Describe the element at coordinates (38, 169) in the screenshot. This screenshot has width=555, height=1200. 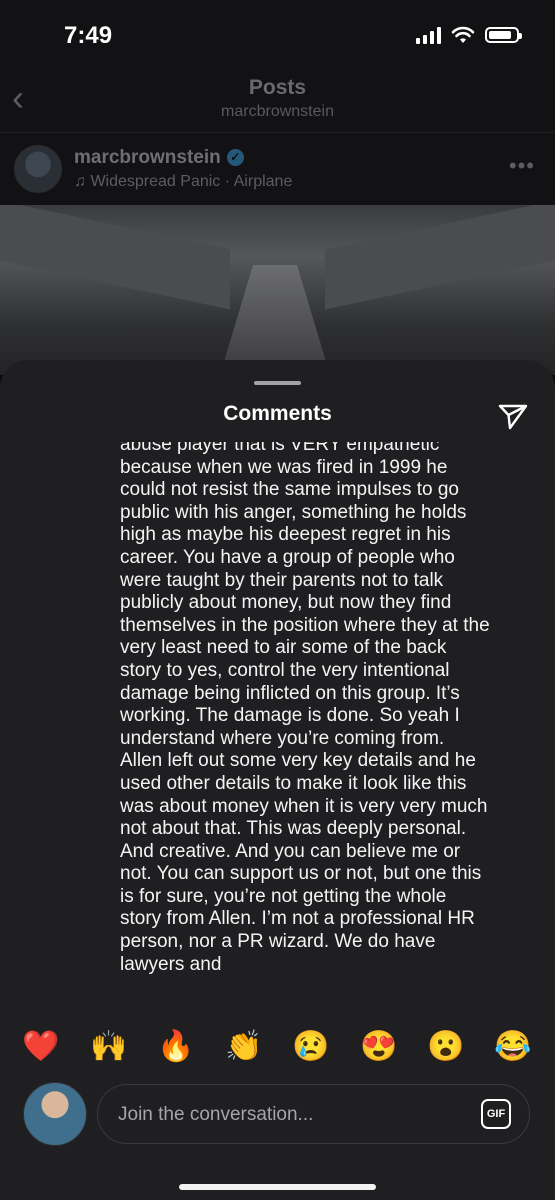
I see `author-avatar` at that location.